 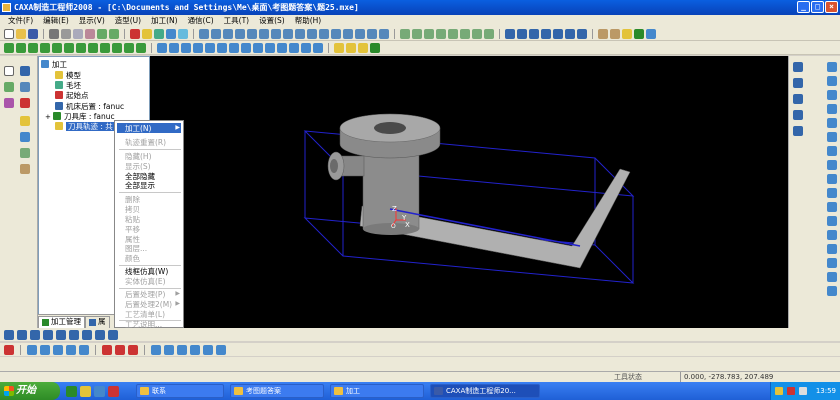 I want to click on tree-item-start-point: 起始点, so click(x=72, y=96).